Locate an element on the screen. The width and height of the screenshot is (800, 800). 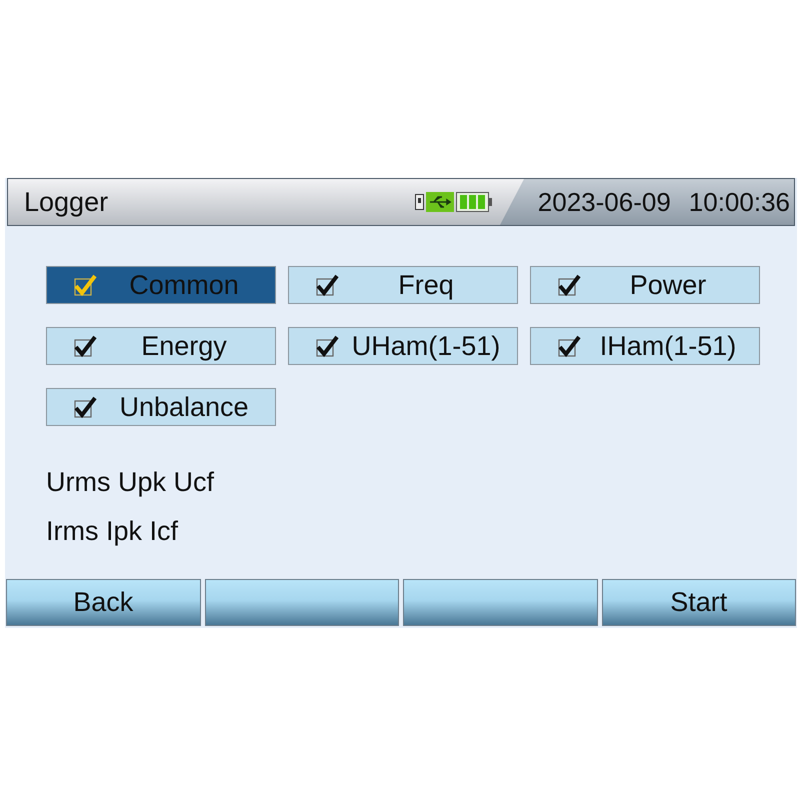
option-button: UHam(1-51) is located at coordinates (403, 346).